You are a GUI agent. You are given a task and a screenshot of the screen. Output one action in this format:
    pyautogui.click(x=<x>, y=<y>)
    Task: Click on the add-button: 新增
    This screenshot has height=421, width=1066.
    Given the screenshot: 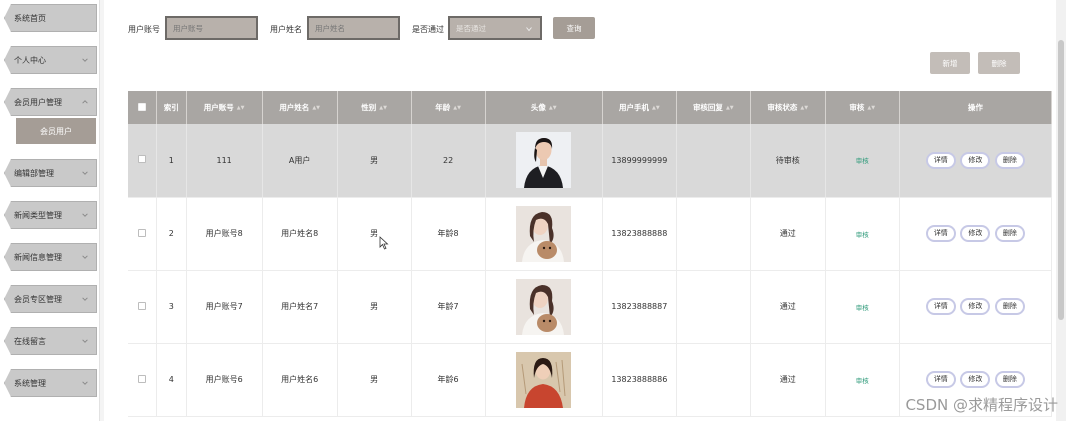 What is the action you would take?
    pyautogui.click(x=950, y=63)
    